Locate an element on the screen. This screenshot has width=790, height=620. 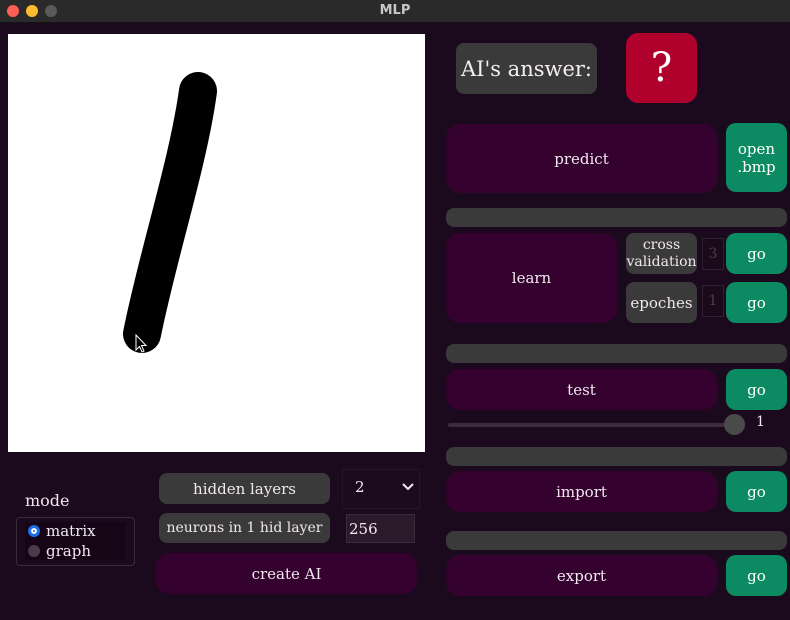
test-slider-track is located at coordinates (593, 425).